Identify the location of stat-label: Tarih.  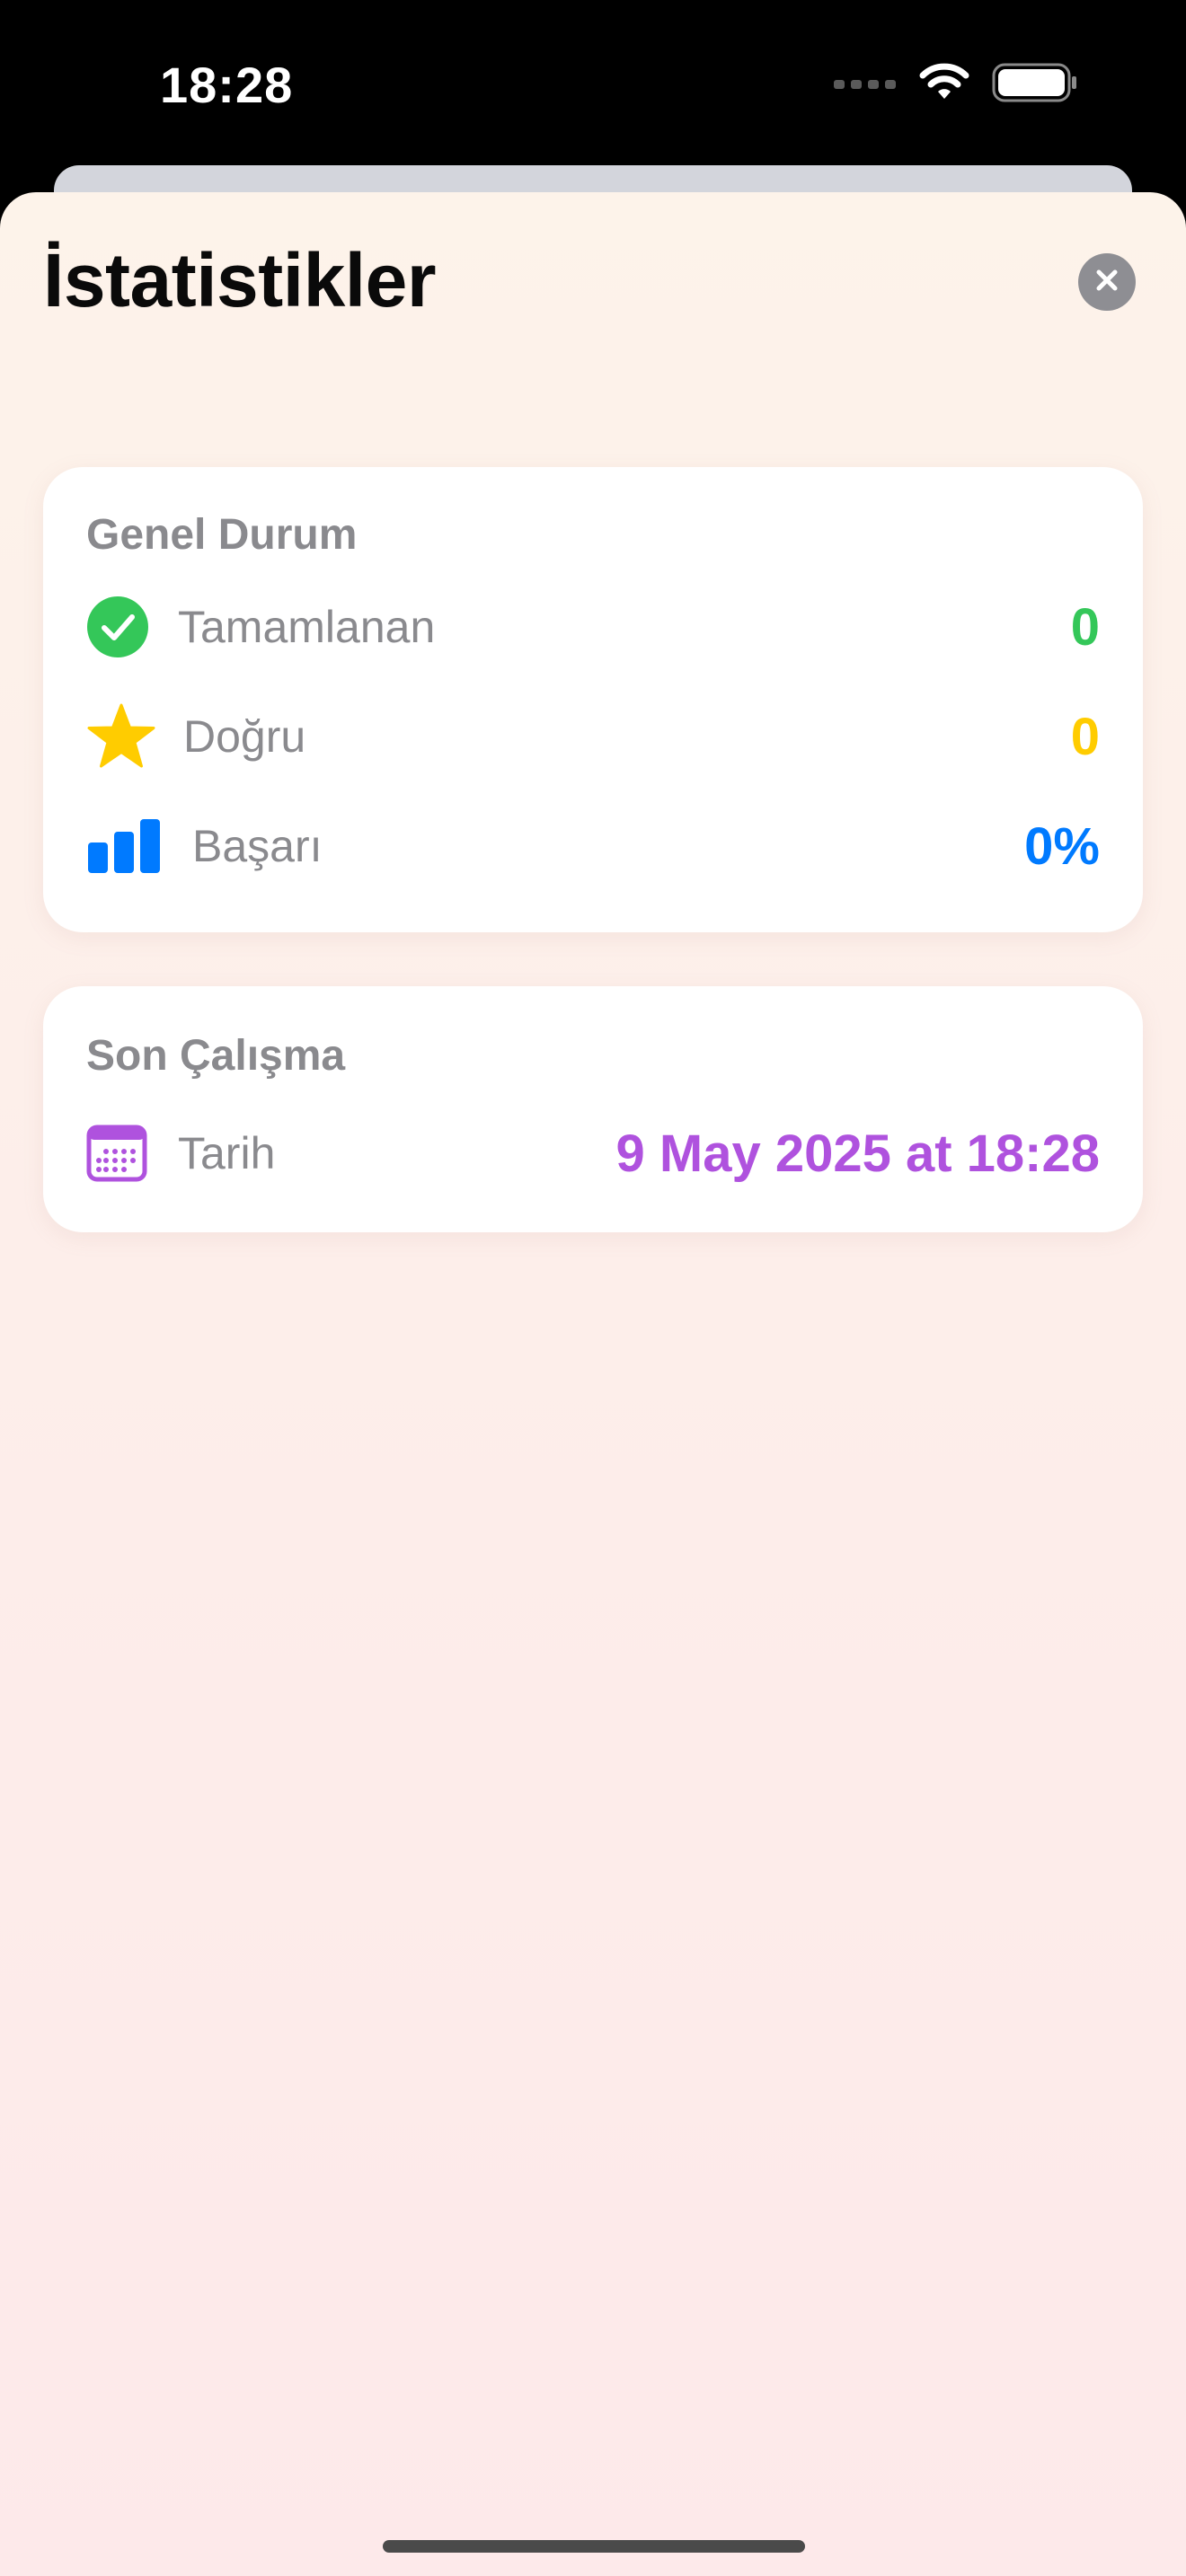
(227, 1153).